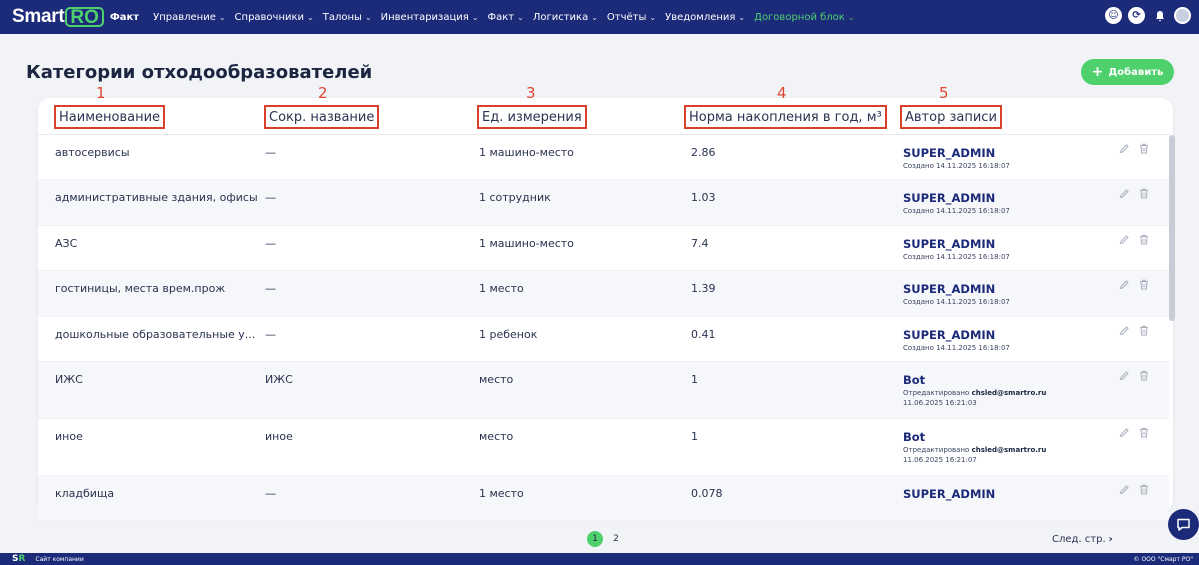 This screenshot has width=1199, height=565. I want to click on refresh-icon: ⟳, so click(1136, 15).